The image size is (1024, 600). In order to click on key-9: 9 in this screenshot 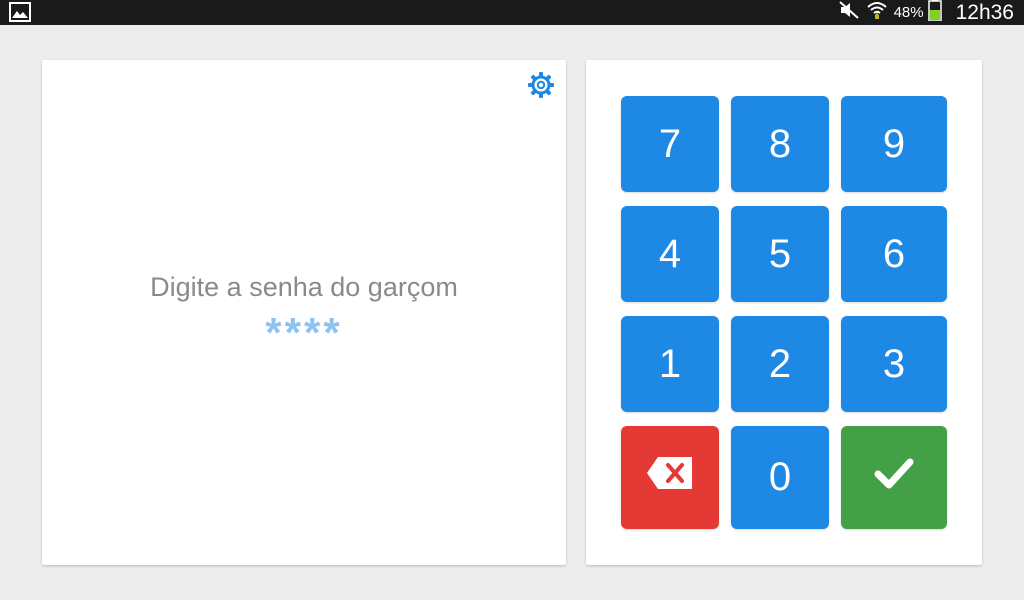, I will do `click(894, 144)`.